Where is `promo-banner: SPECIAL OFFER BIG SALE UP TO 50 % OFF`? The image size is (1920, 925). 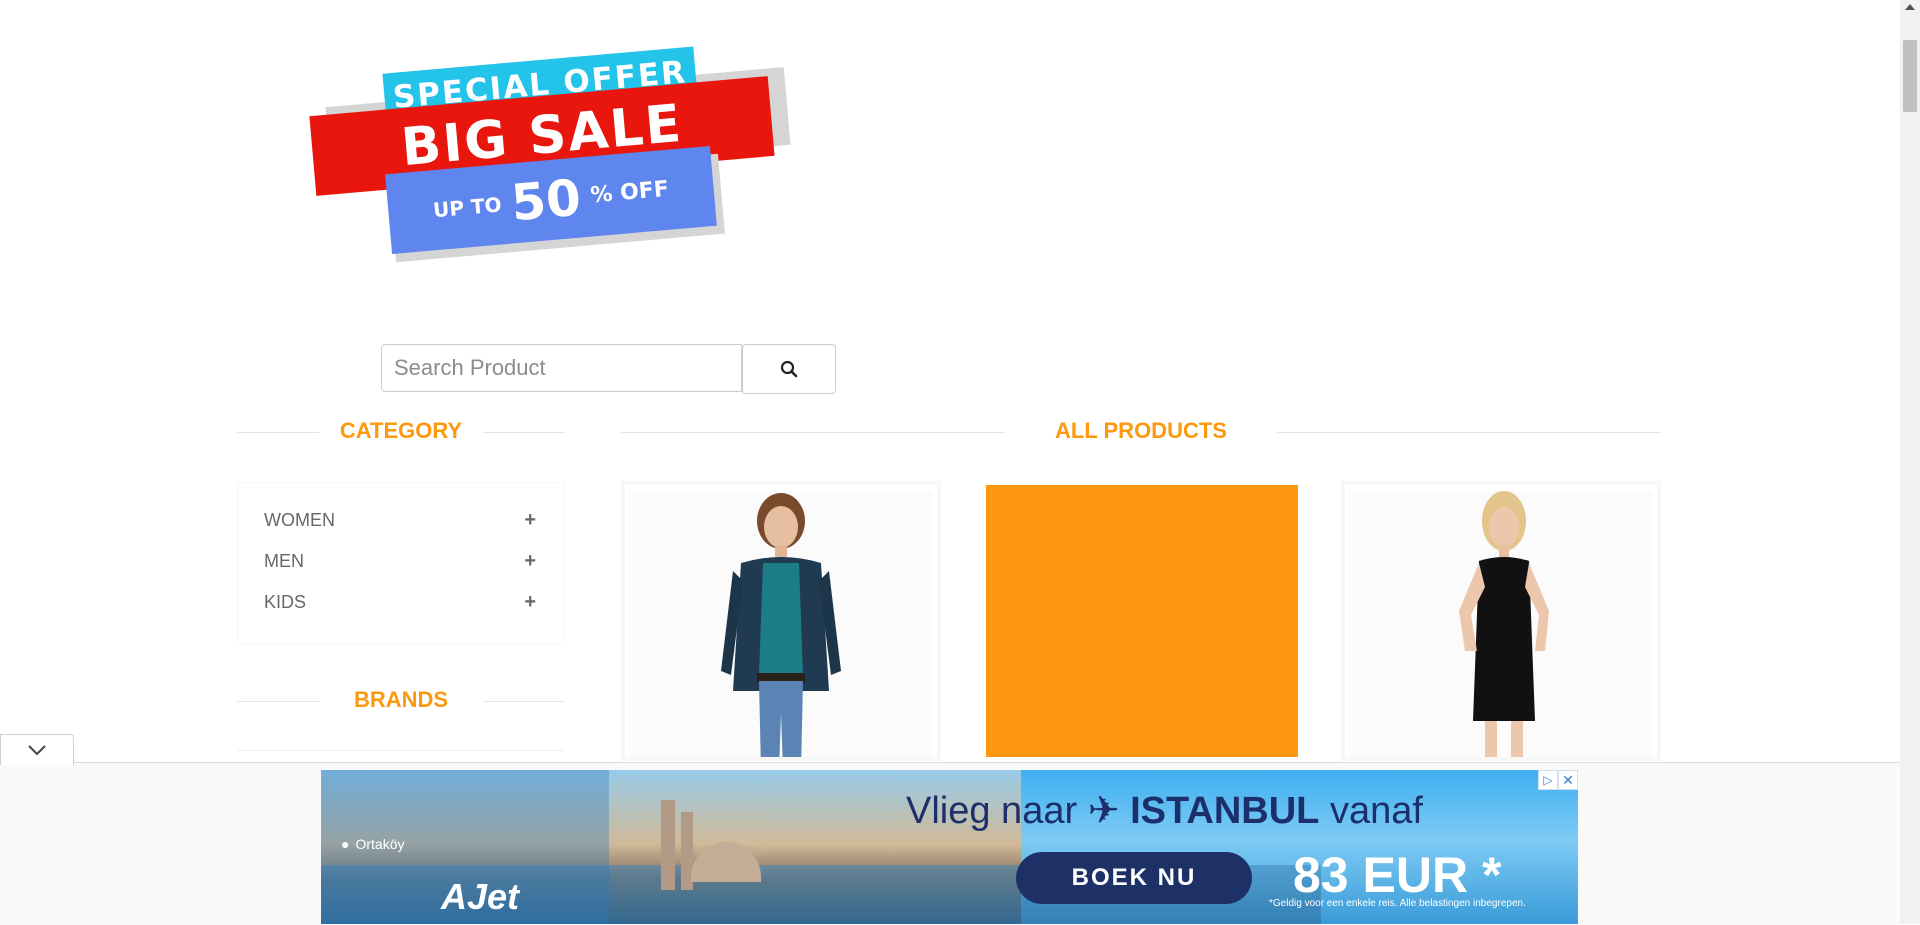 promo-banner: SPECIAL OFFER BIG SALE UP TO 50 % OFF is located at coordinates (549, 155).